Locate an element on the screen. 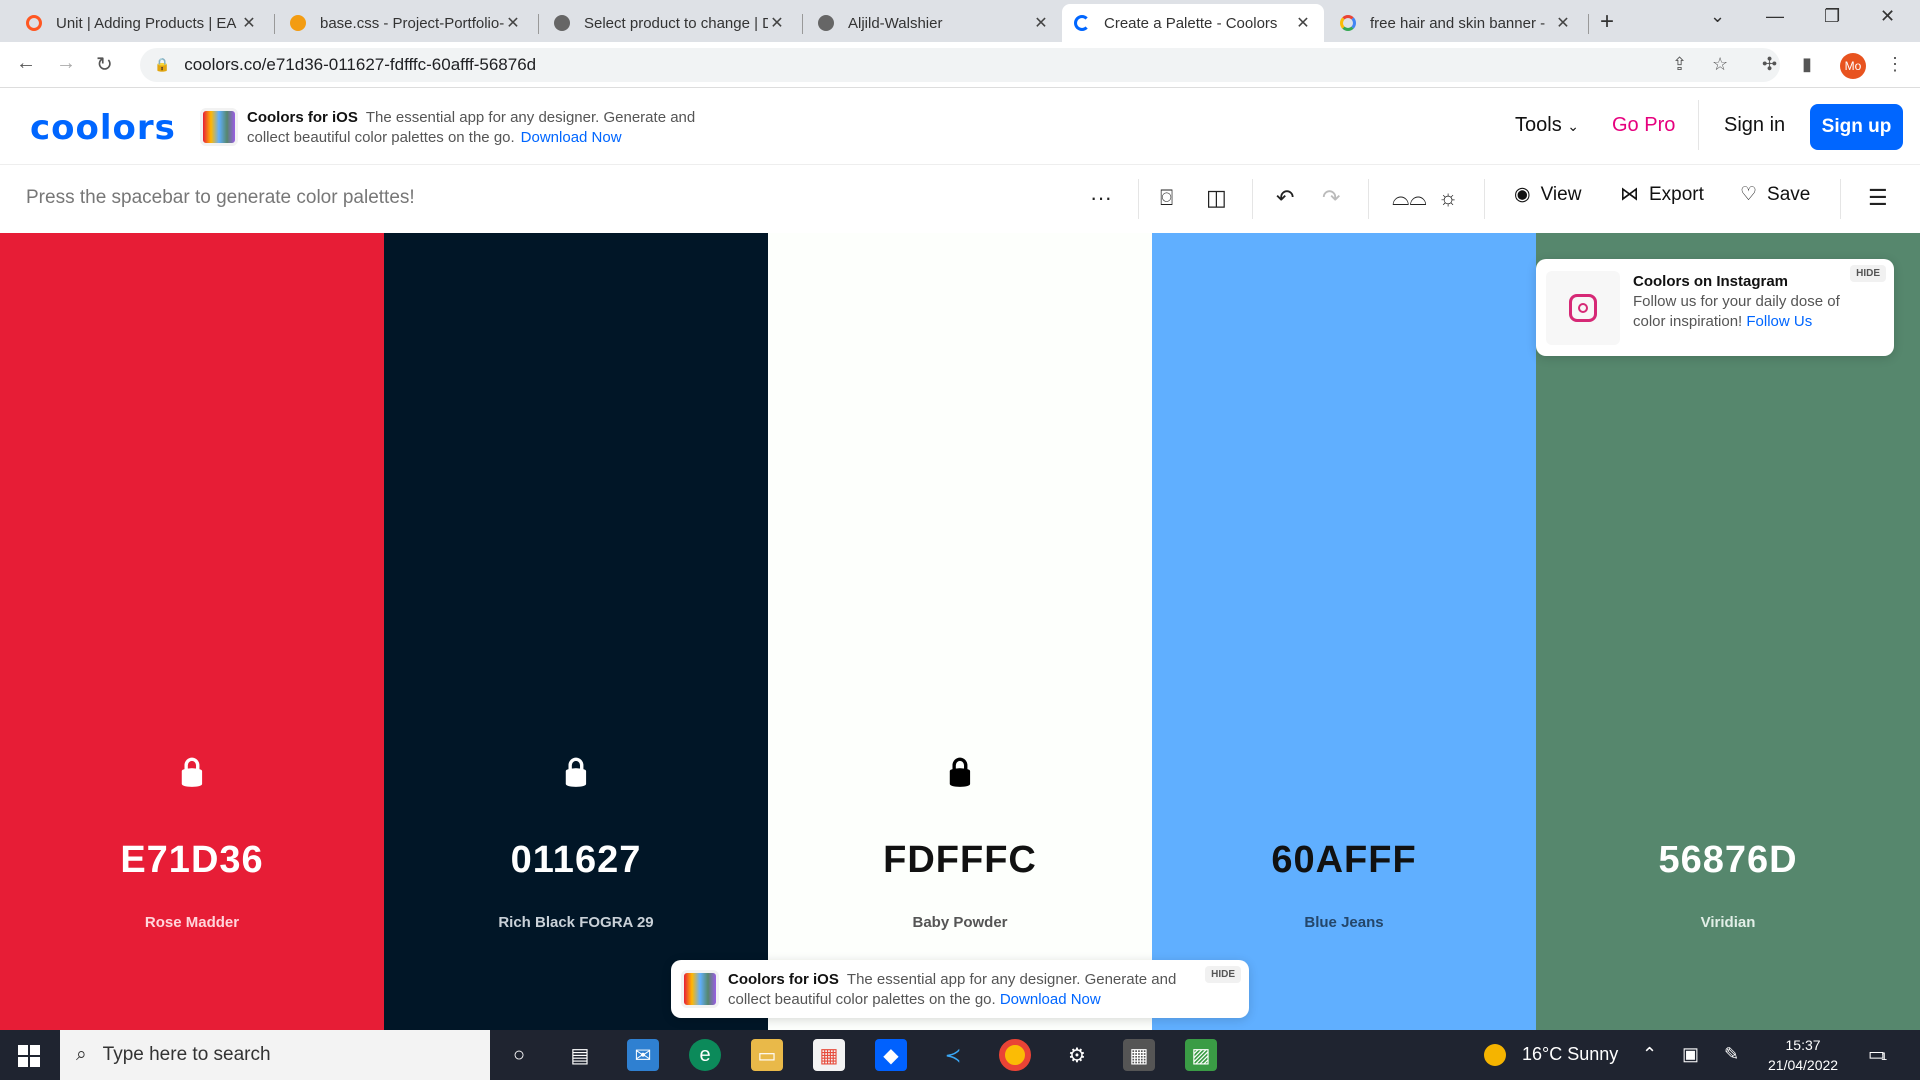 The width and height of the screenshot is (1920, 1080). browser-tab: Unit | Adding Products | EA ✕ is located at coordinates (142, 23).